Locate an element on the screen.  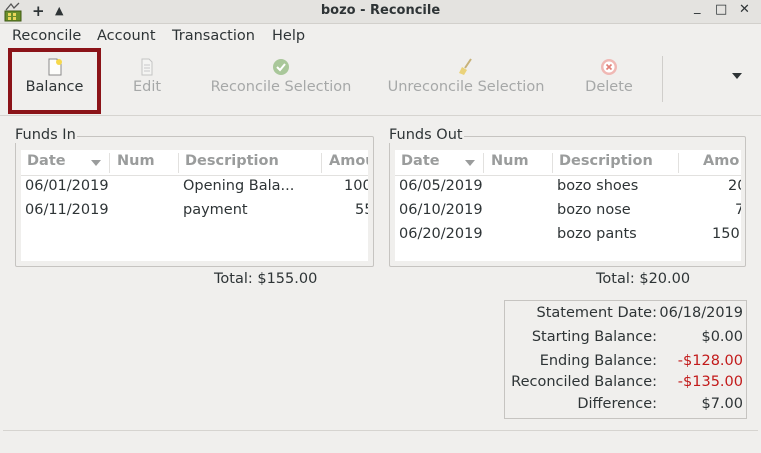
balance-highlight-box is located at coordinates (54, 81).